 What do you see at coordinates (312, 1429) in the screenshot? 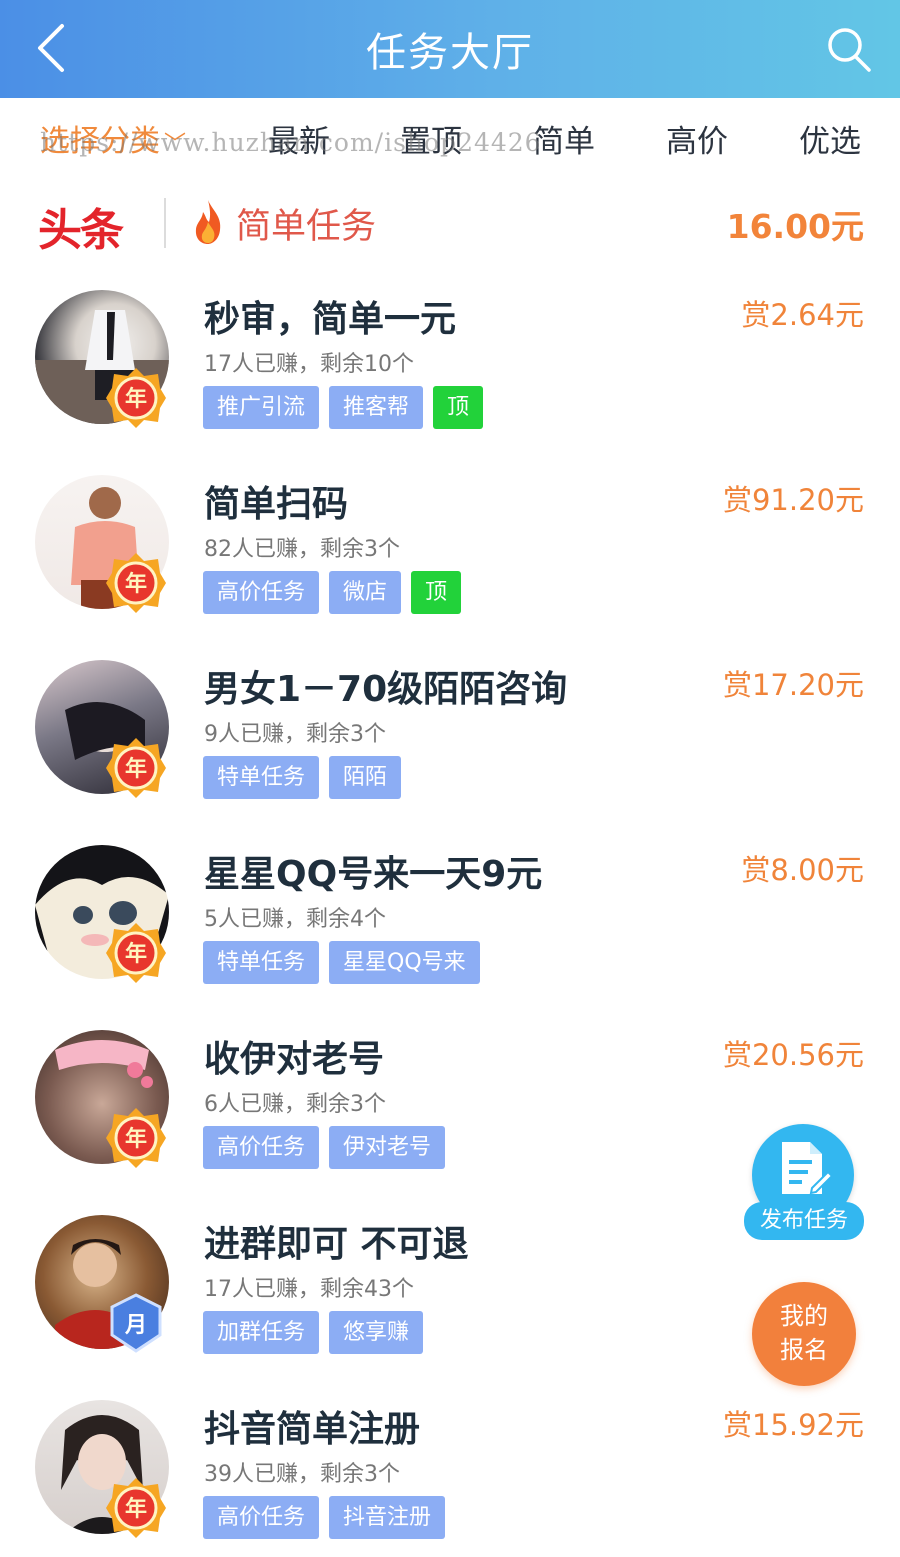
I see `task-title: 抖音简单注册` at bounding box center [312, 1429].